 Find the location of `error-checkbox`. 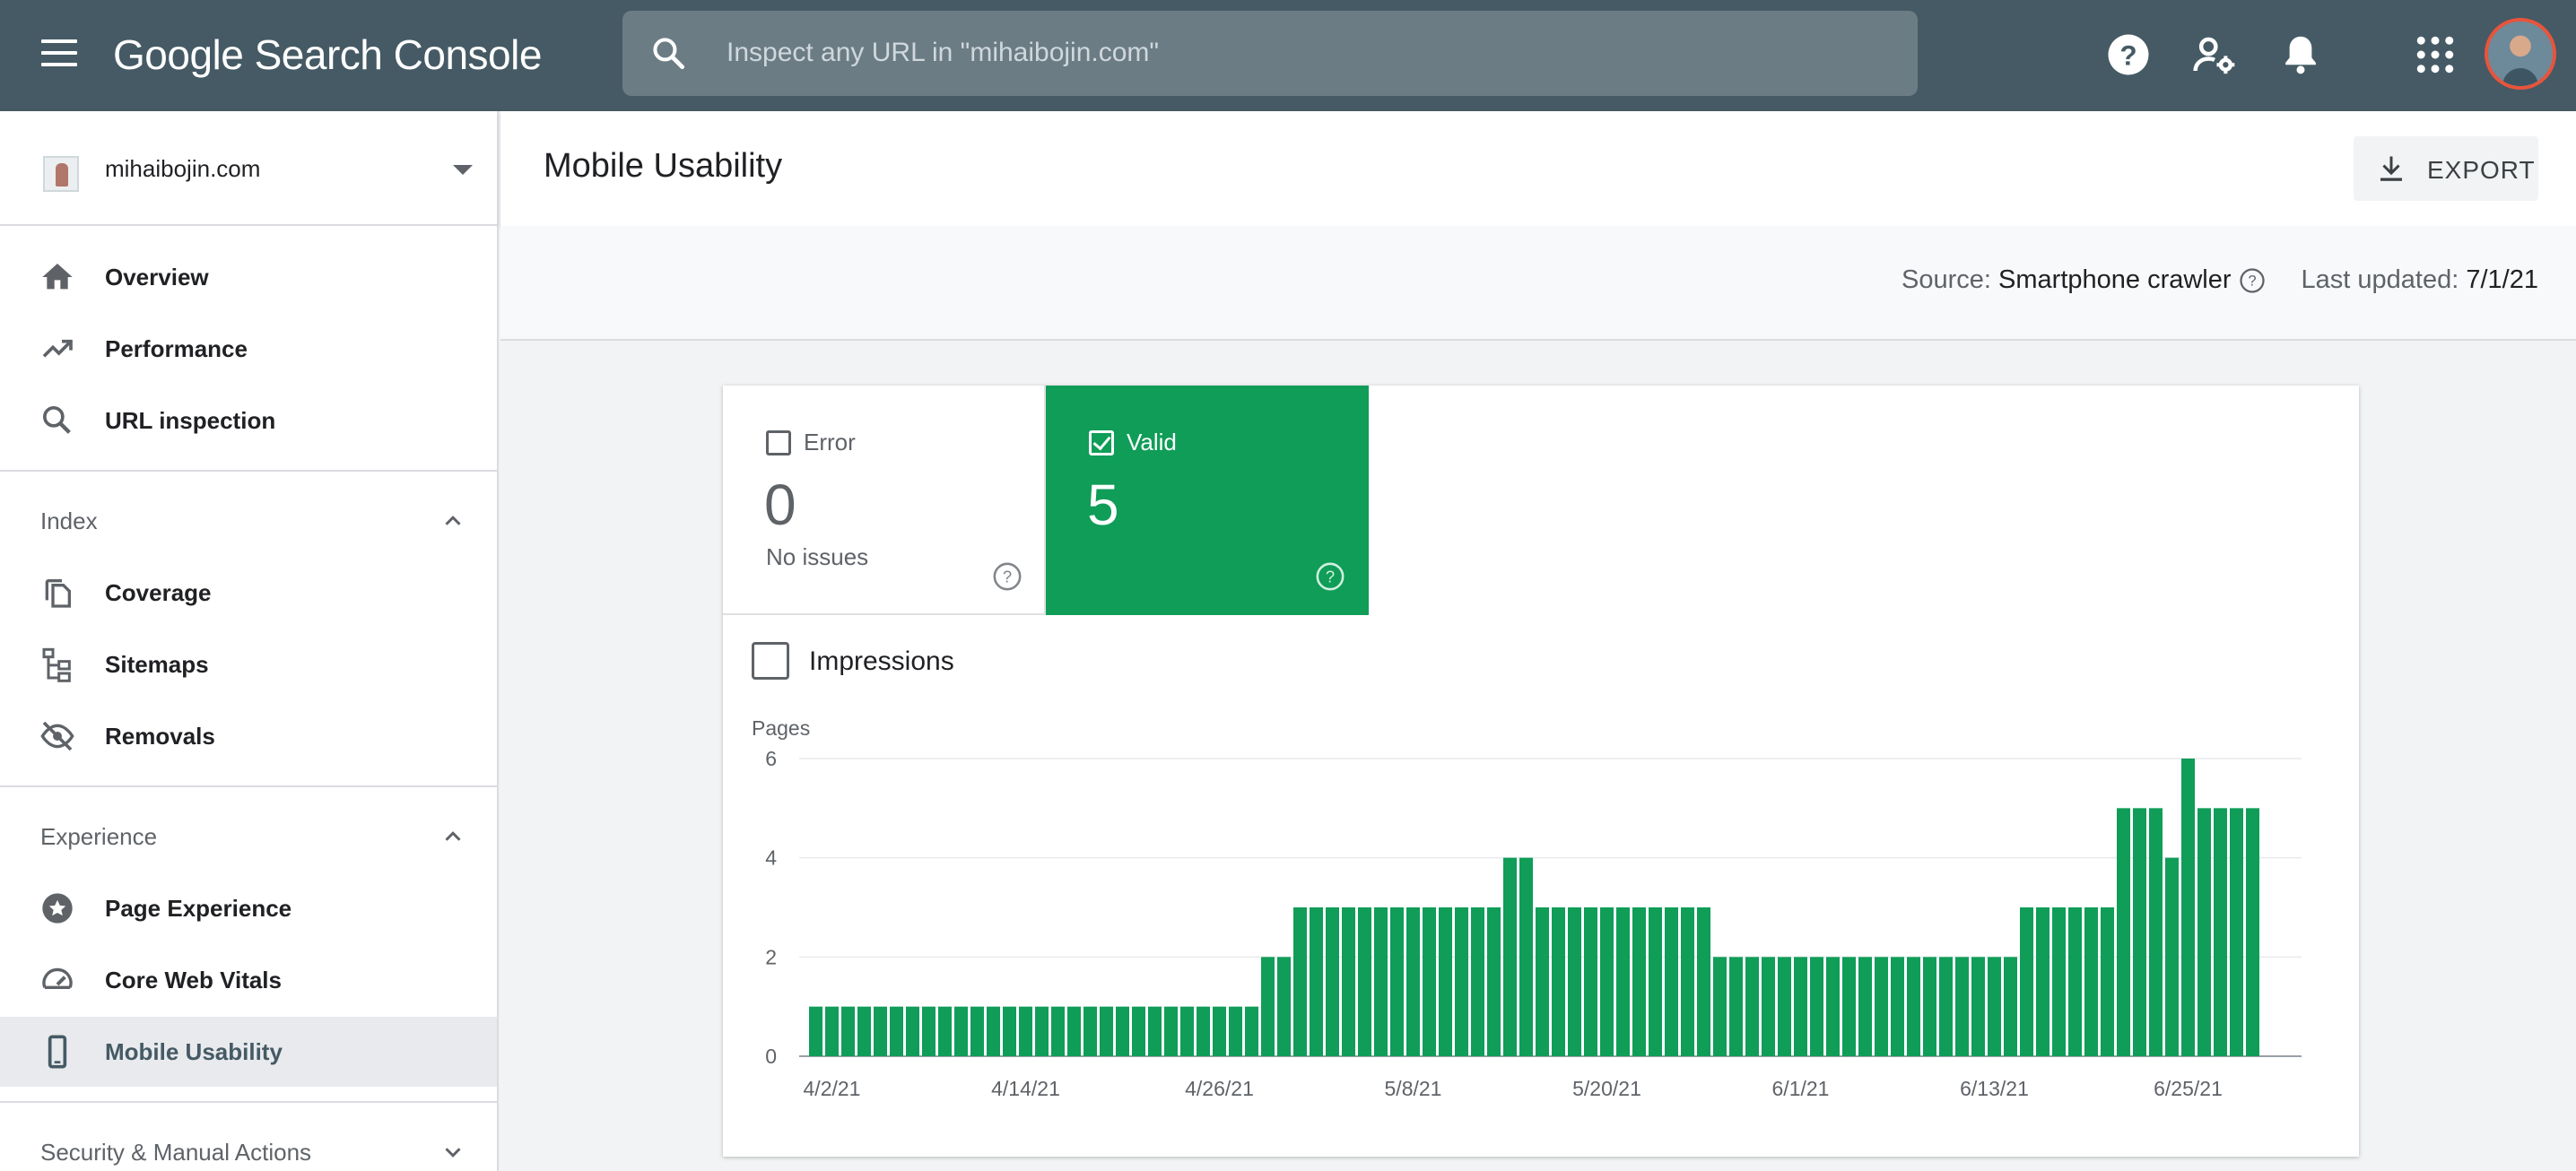

error-checkbox is located at coordinates (778, 442).